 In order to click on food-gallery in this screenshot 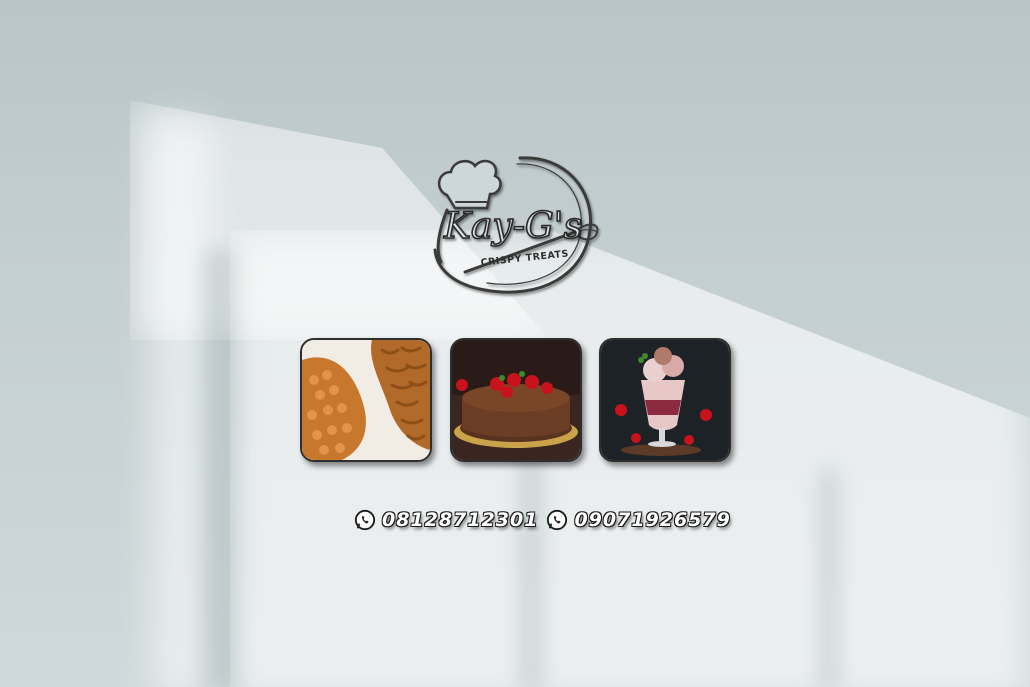, I will do `click(515, 400)`.